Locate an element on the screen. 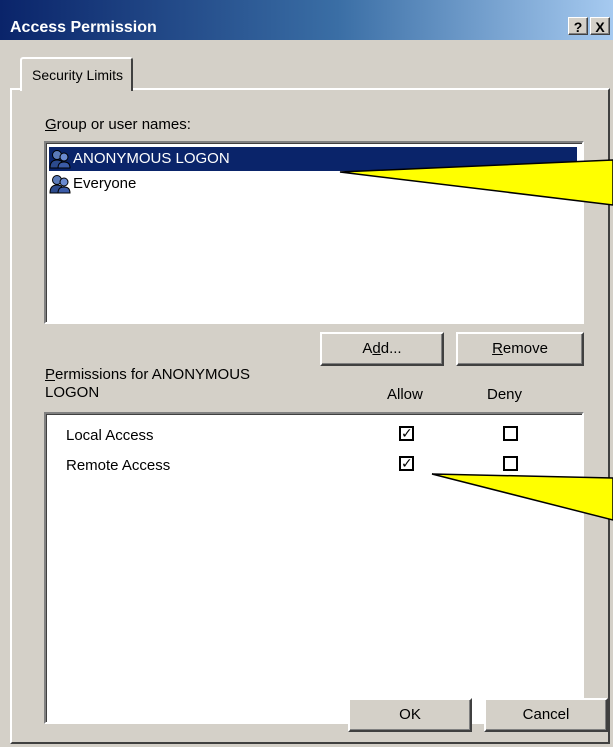  deny-column-header: Deny is located at coordinates (505, 394).